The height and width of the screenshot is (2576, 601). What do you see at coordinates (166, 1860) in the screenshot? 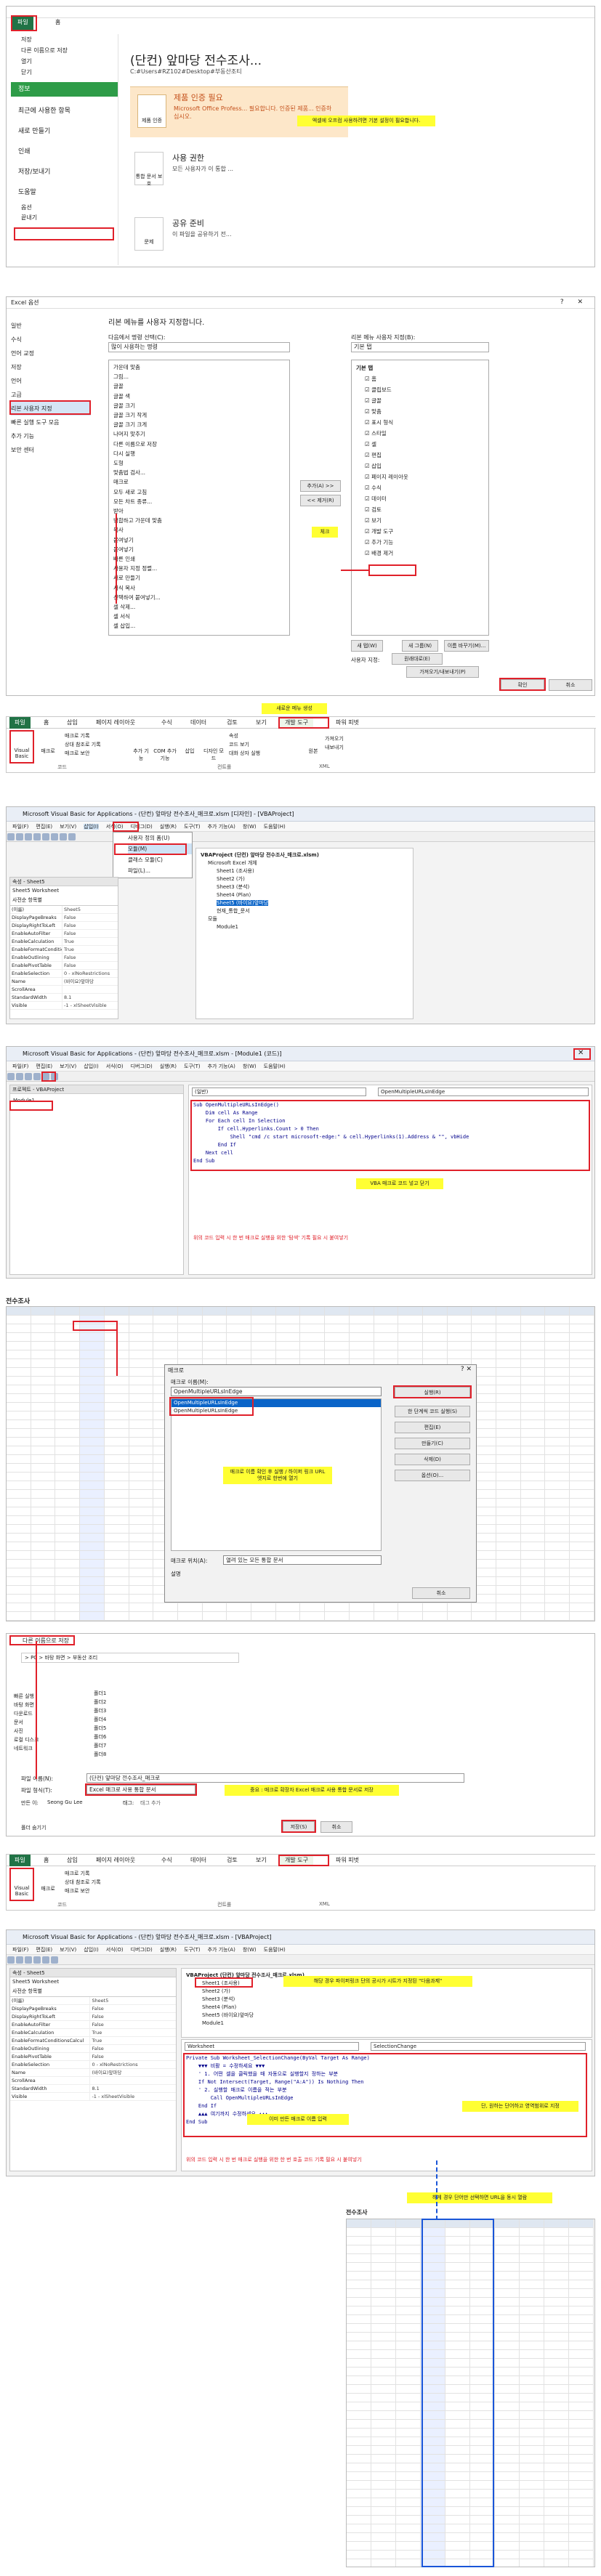
I see `rb2-formula-tab: 수식` at bounding box center [166, 1860].